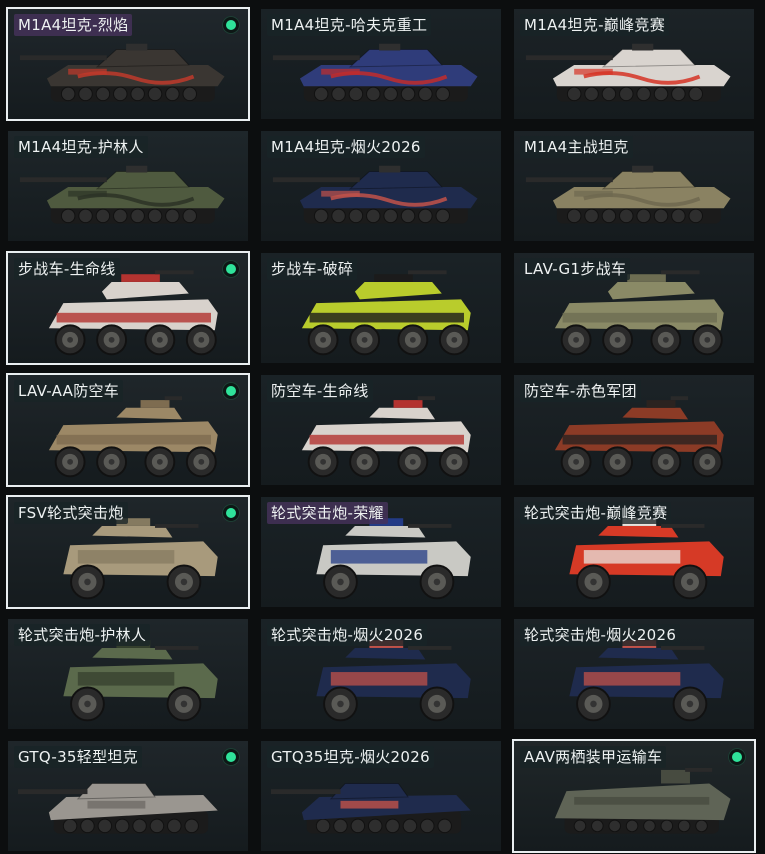 The image size is (765, 854). Describe the element at coordinates (576, 147) in the screenshot. I see `vehicle-name-label: M1A4主战坦克` at that location.